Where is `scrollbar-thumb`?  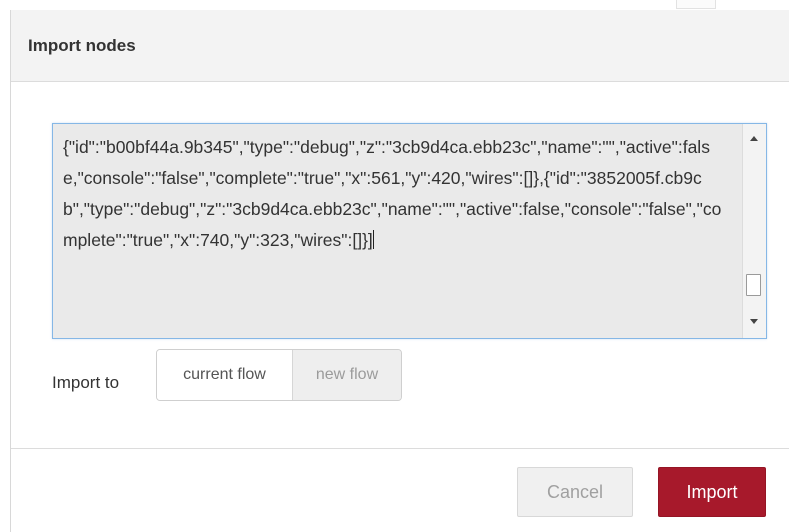 scrollbar-thumb is located at coordinates (753, 285).